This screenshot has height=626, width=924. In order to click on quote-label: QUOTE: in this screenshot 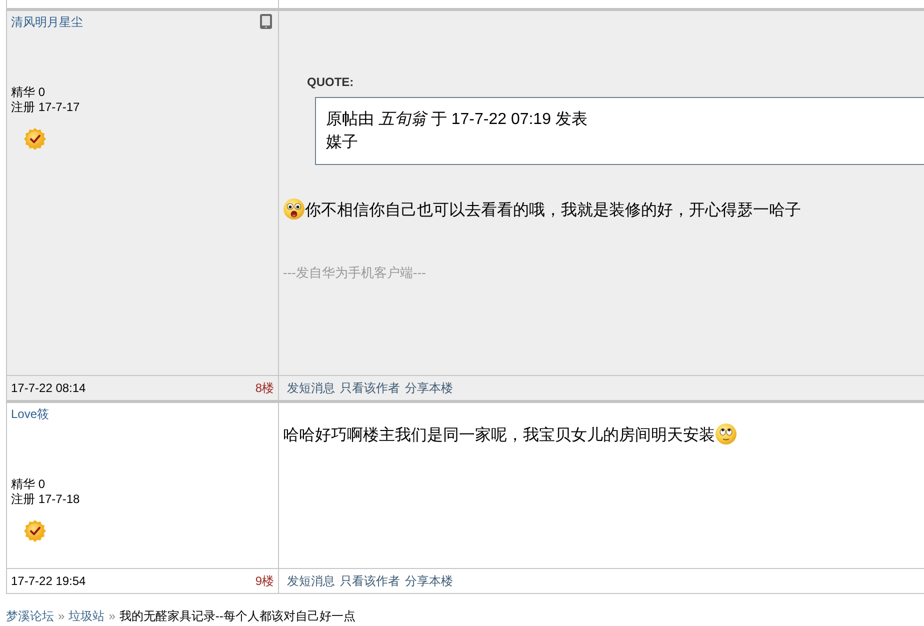, I will do `click(330, 82)`.